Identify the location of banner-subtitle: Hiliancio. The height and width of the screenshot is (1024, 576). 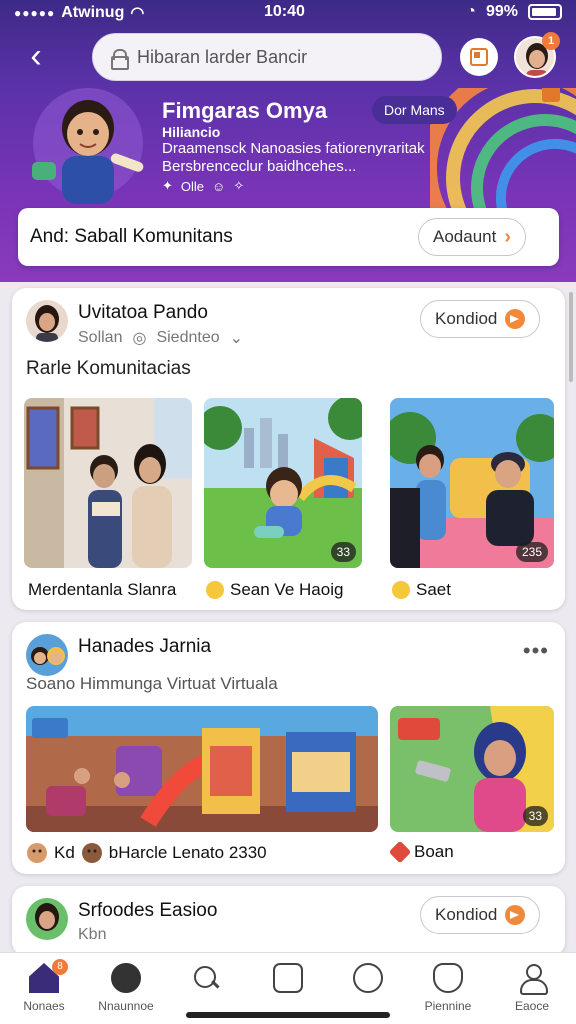
(191, 132).